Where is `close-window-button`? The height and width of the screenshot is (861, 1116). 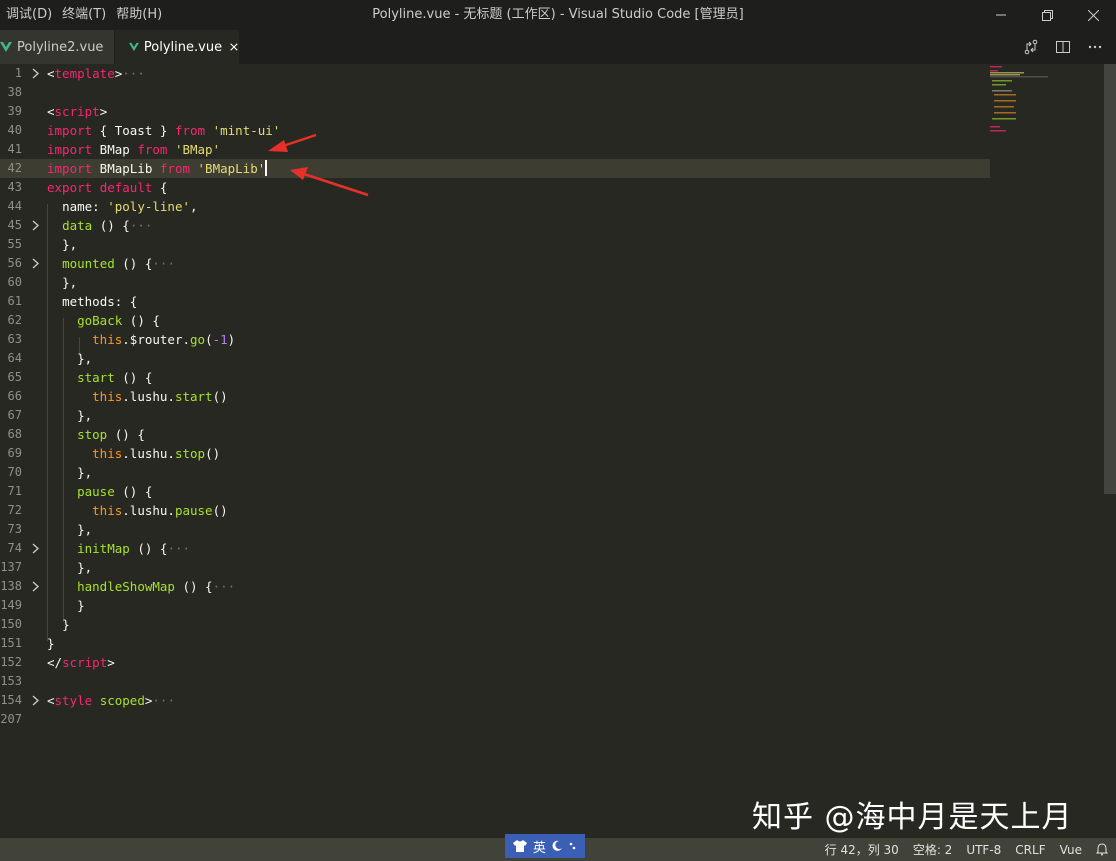 close-window-button is located at coordinates (1093, 15).